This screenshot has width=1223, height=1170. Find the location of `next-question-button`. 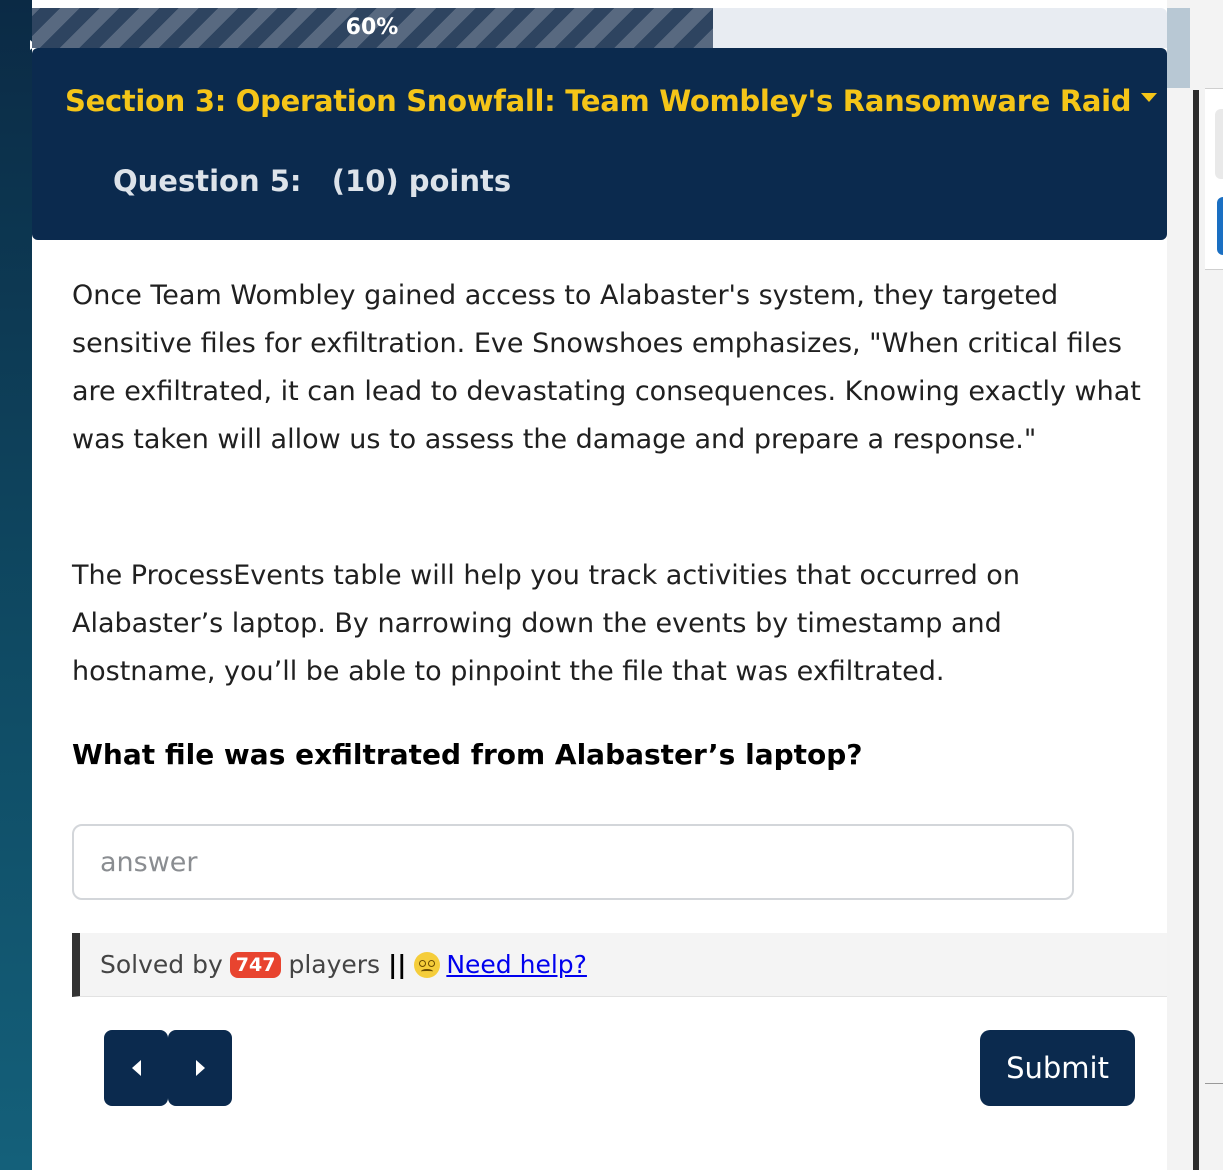

next-question-button is located at coordinates (200, 1068).